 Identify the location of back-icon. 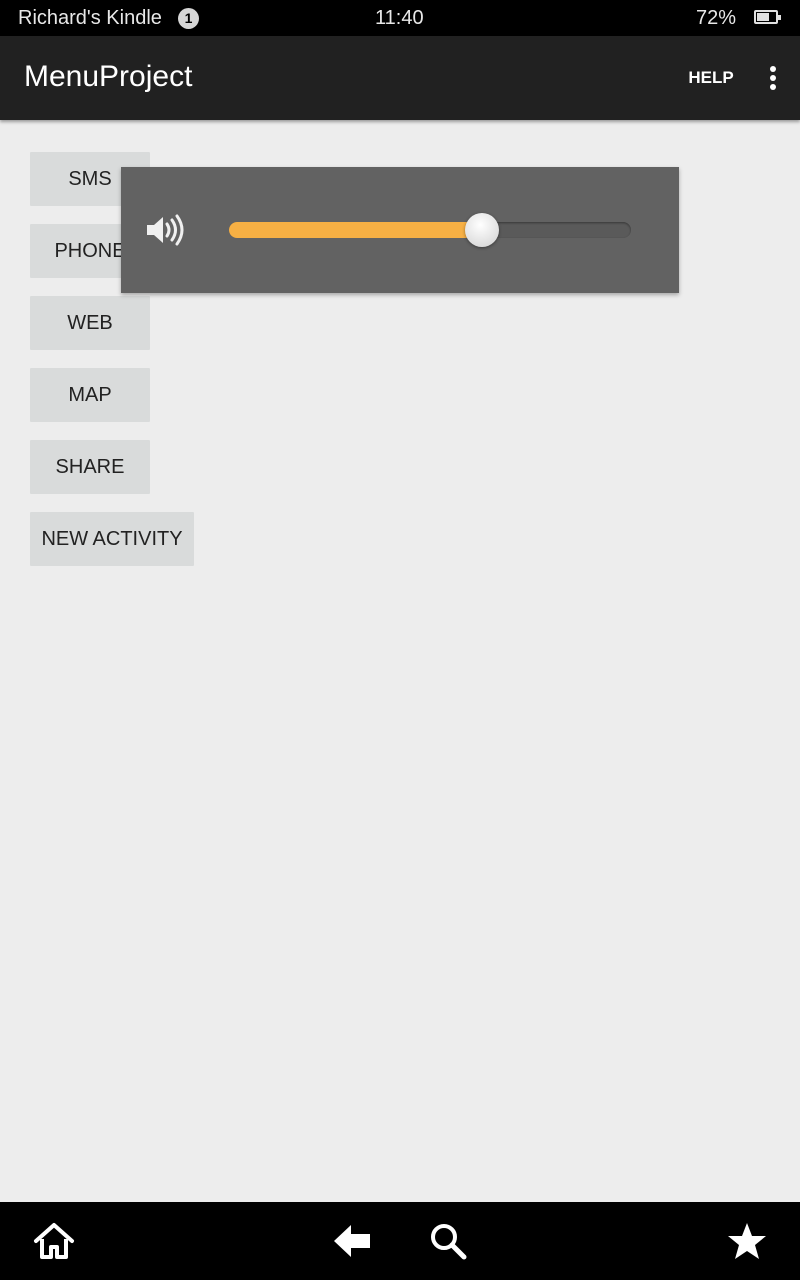
(353, 1243).